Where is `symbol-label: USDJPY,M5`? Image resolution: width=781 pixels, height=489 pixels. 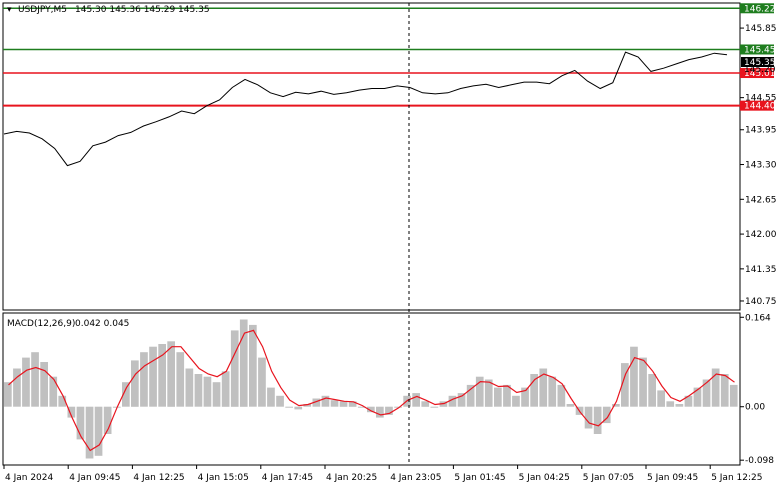
symbol-label: USDJPY,M5 is located at coordinates (42, 10).